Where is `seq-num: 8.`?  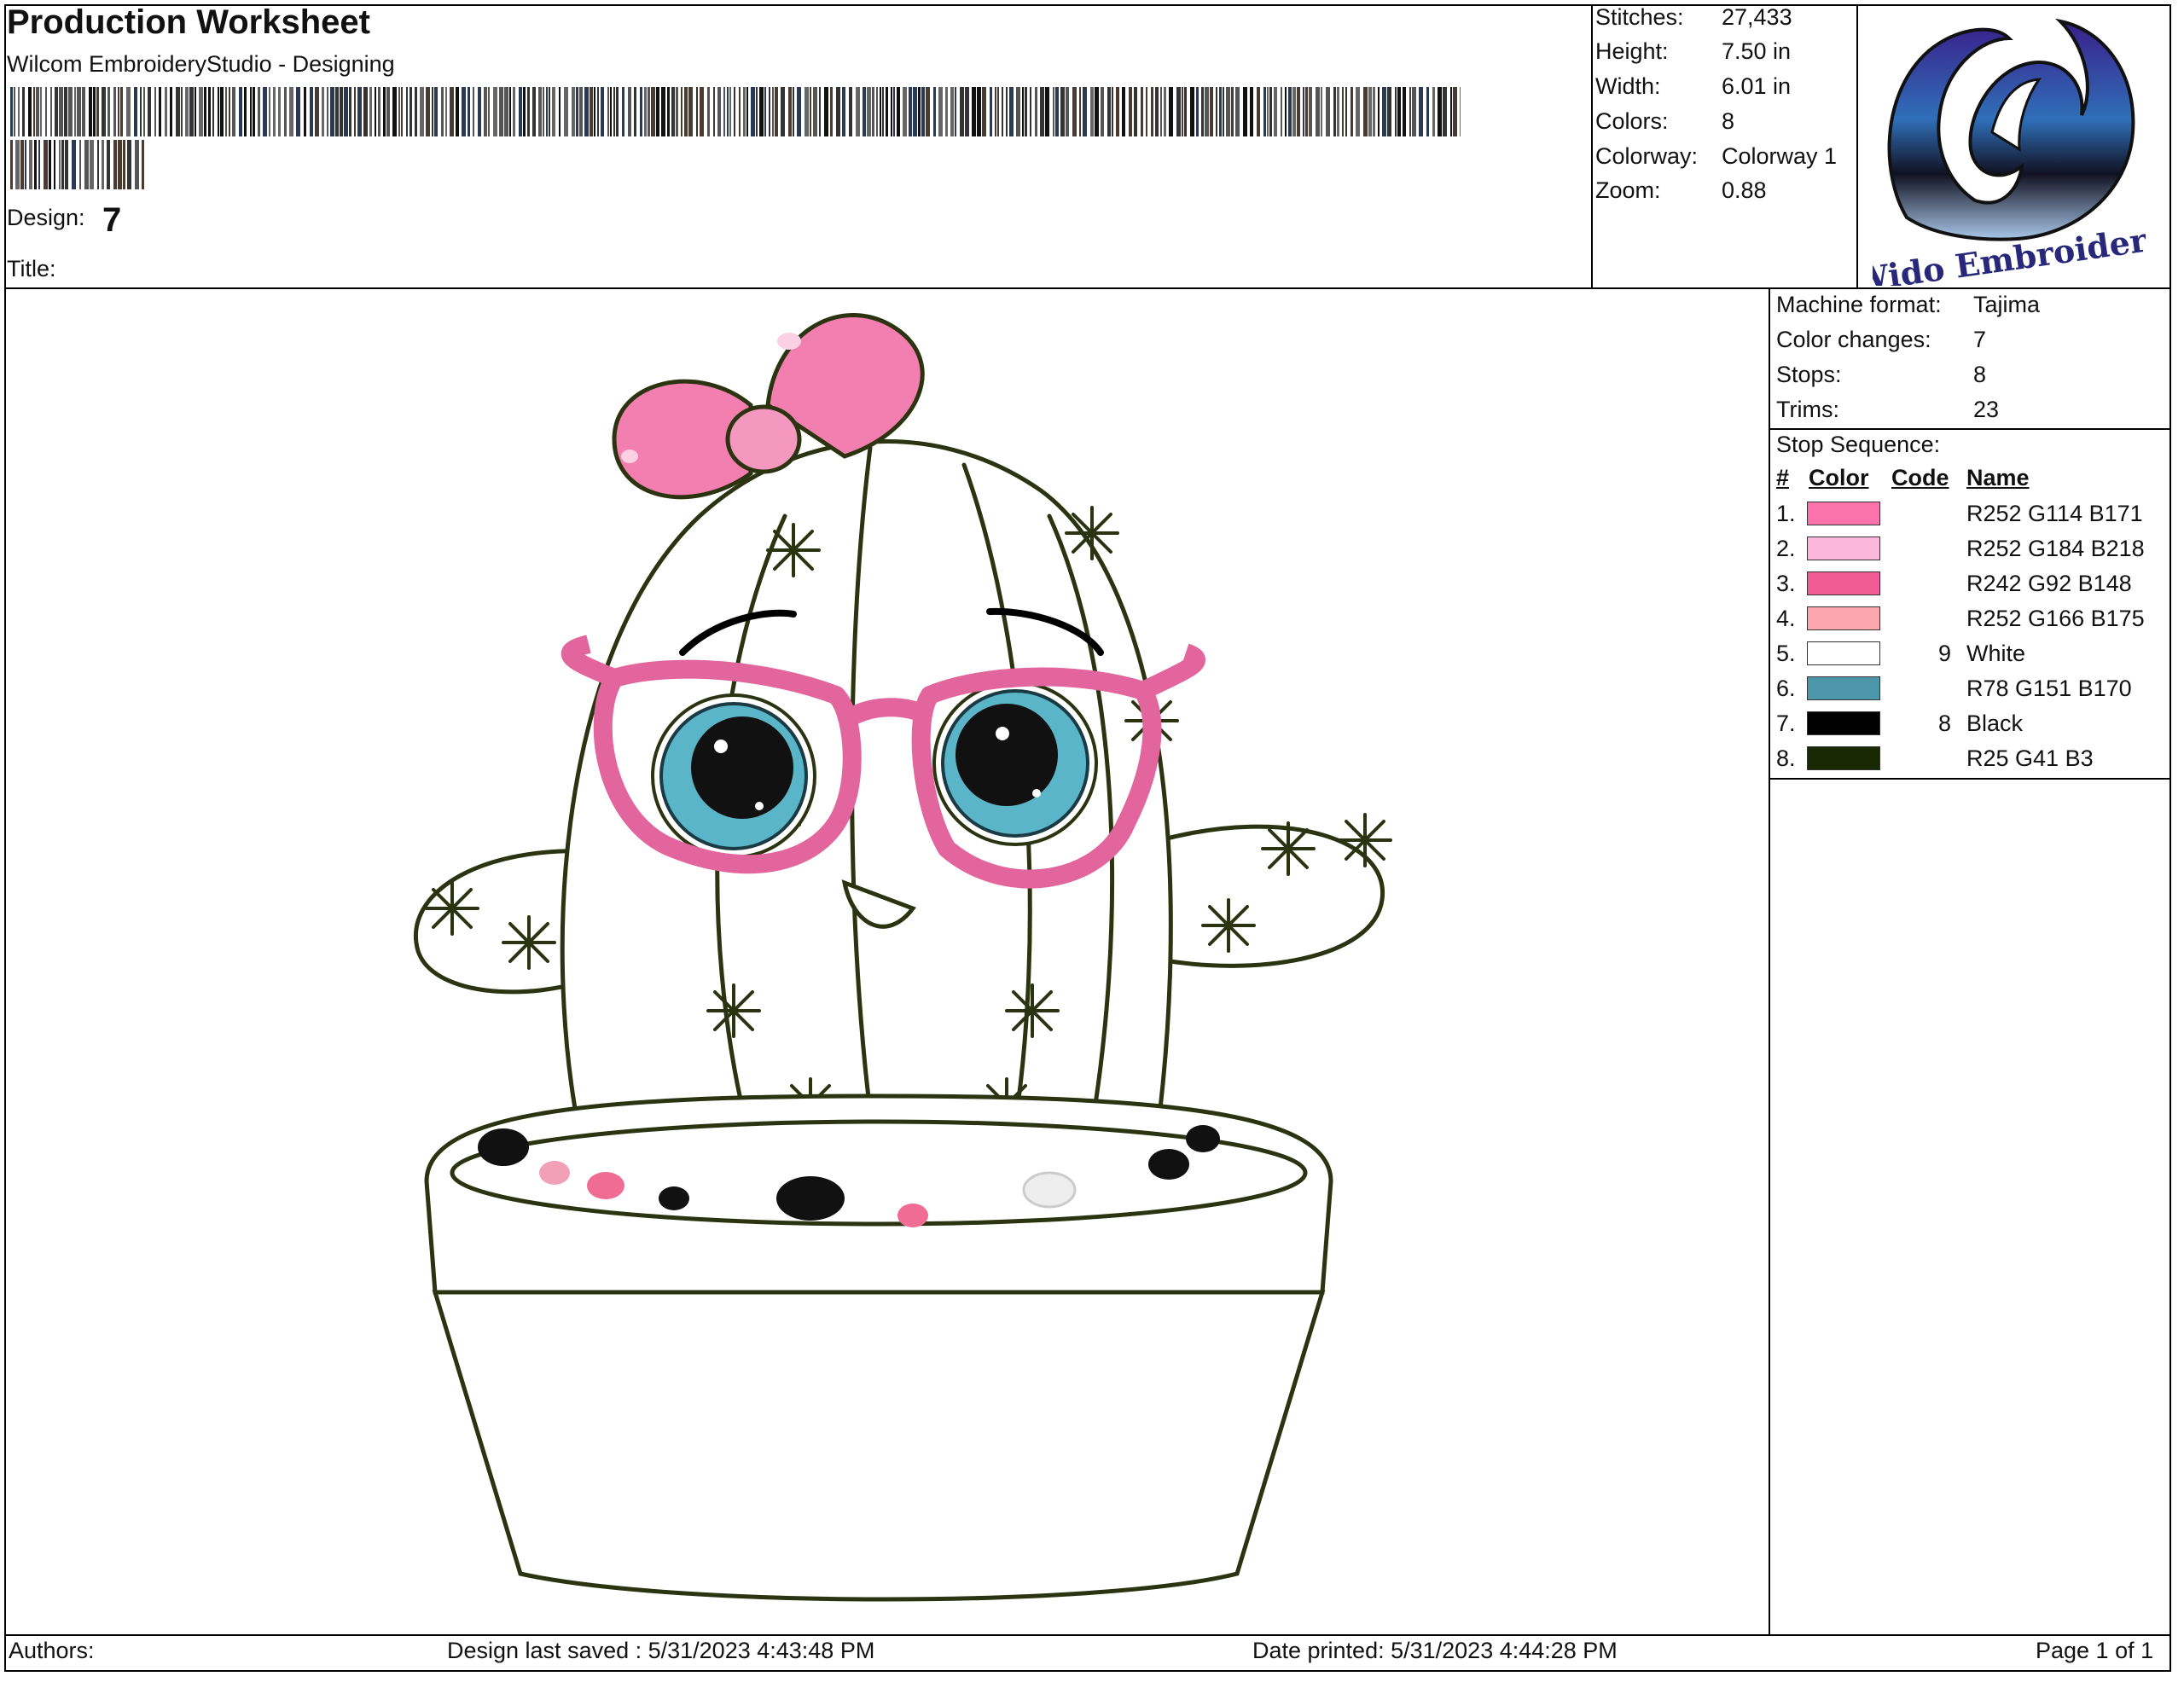
seq-num: 8. is located at coordinates (1786, 758).